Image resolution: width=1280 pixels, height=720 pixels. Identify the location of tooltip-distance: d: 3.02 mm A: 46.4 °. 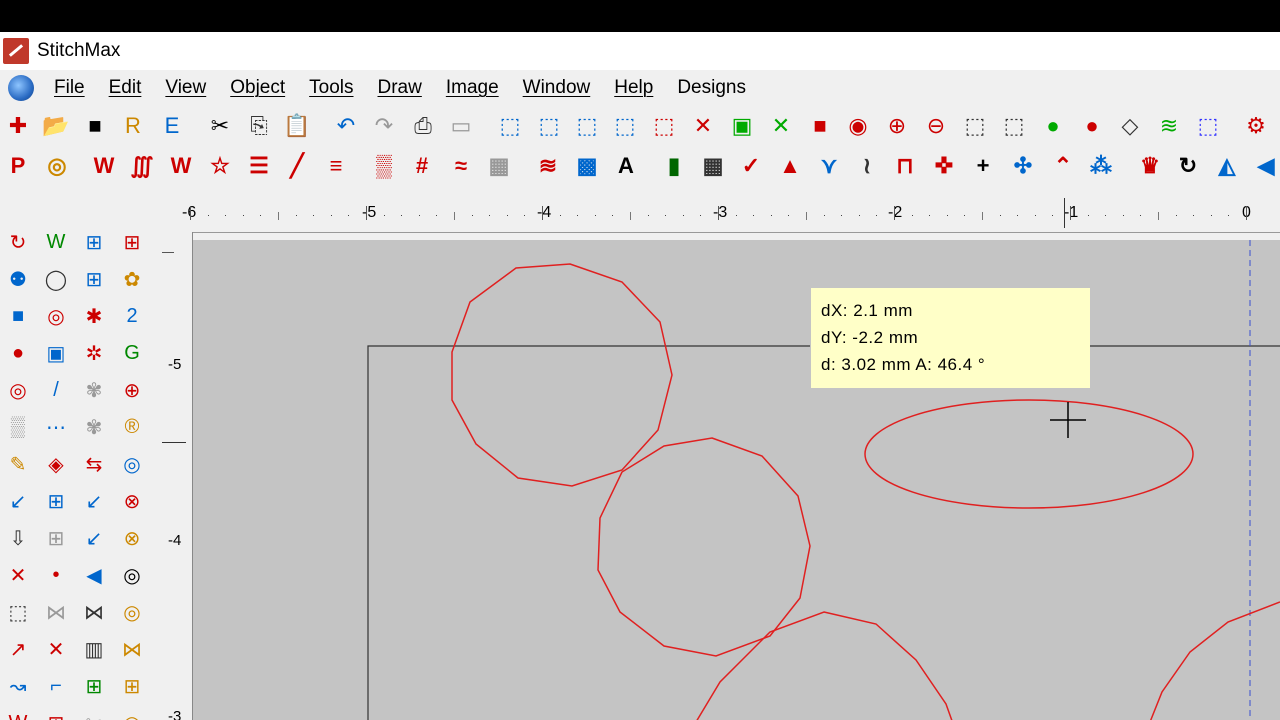
(903, 364).